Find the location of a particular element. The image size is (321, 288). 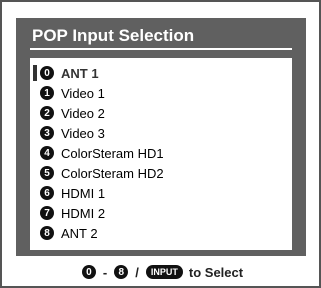

input-option-colorstream-hd2: 5 ColorSteram HD2 is located at coordinates (102, 173).